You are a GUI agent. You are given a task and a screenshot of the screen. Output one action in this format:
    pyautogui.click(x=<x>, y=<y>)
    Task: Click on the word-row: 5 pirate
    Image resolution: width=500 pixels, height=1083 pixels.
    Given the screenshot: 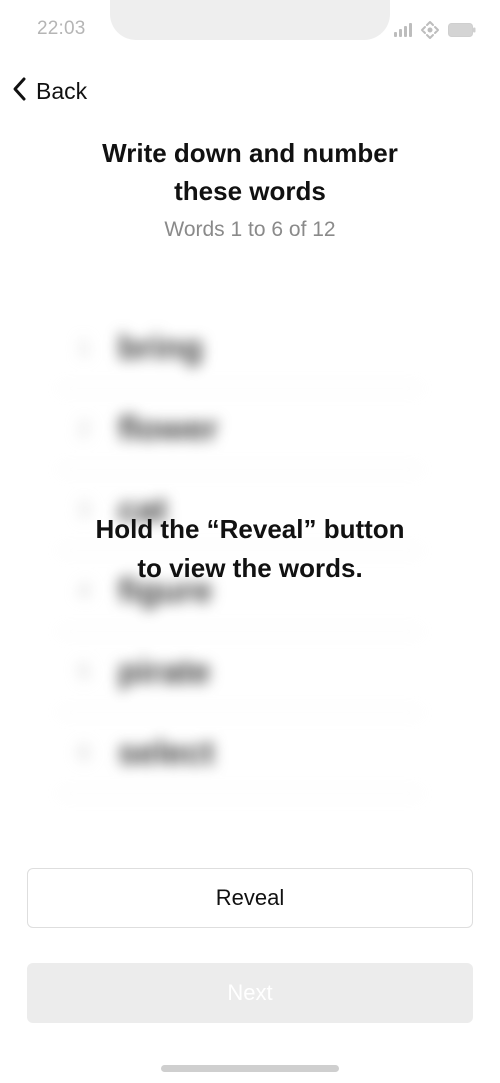 What is the action you would take?
    pyautogui.click(x=240, y=672)
    